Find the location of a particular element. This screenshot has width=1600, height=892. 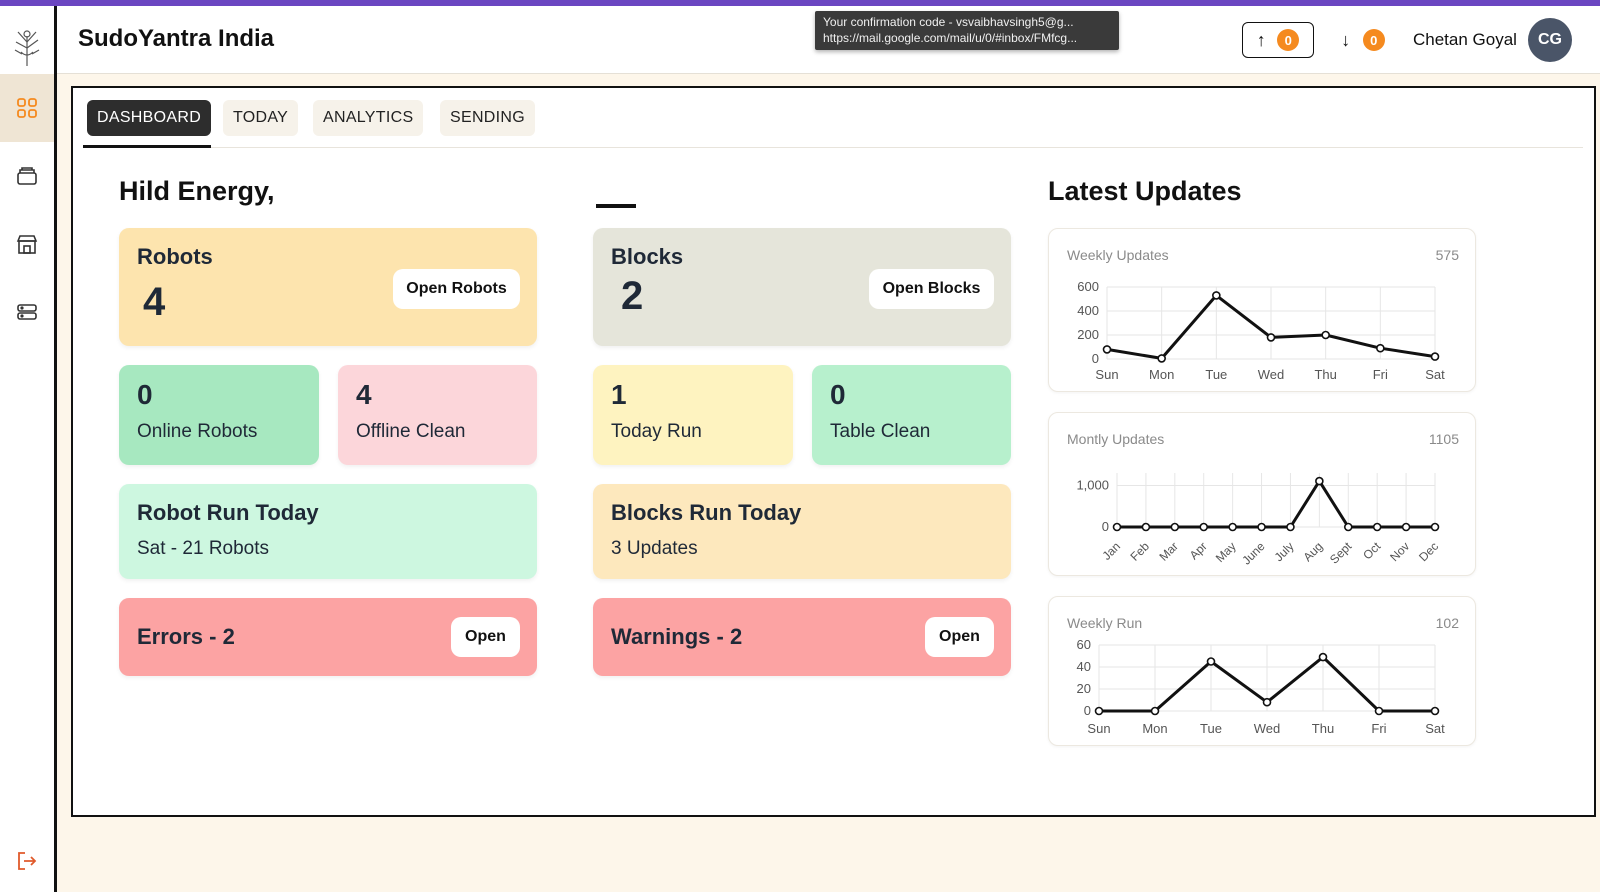

weekly-run-chart: 0 20 40 60 Sun Mon Tue Wed Thu Fri Sat is located at coordinates (1261, 686).